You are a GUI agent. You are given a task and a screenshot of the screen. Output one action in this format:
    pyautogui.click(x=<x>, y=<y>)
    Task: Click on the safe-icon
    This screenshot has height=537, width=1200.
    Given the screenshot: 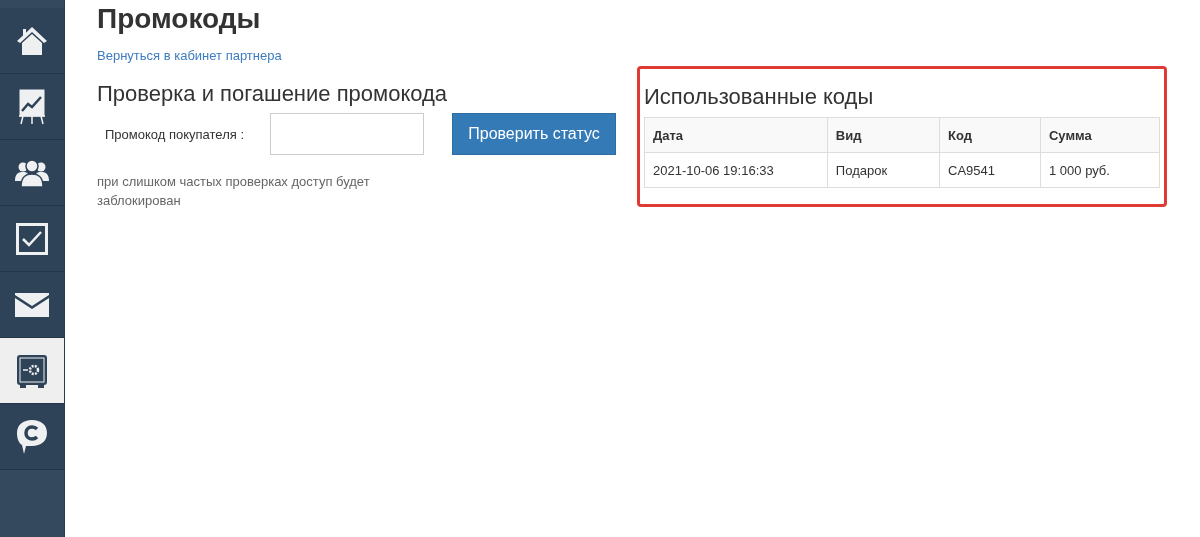 What is the action you would take?
    pyautogui.click(x=32, y=370)
    